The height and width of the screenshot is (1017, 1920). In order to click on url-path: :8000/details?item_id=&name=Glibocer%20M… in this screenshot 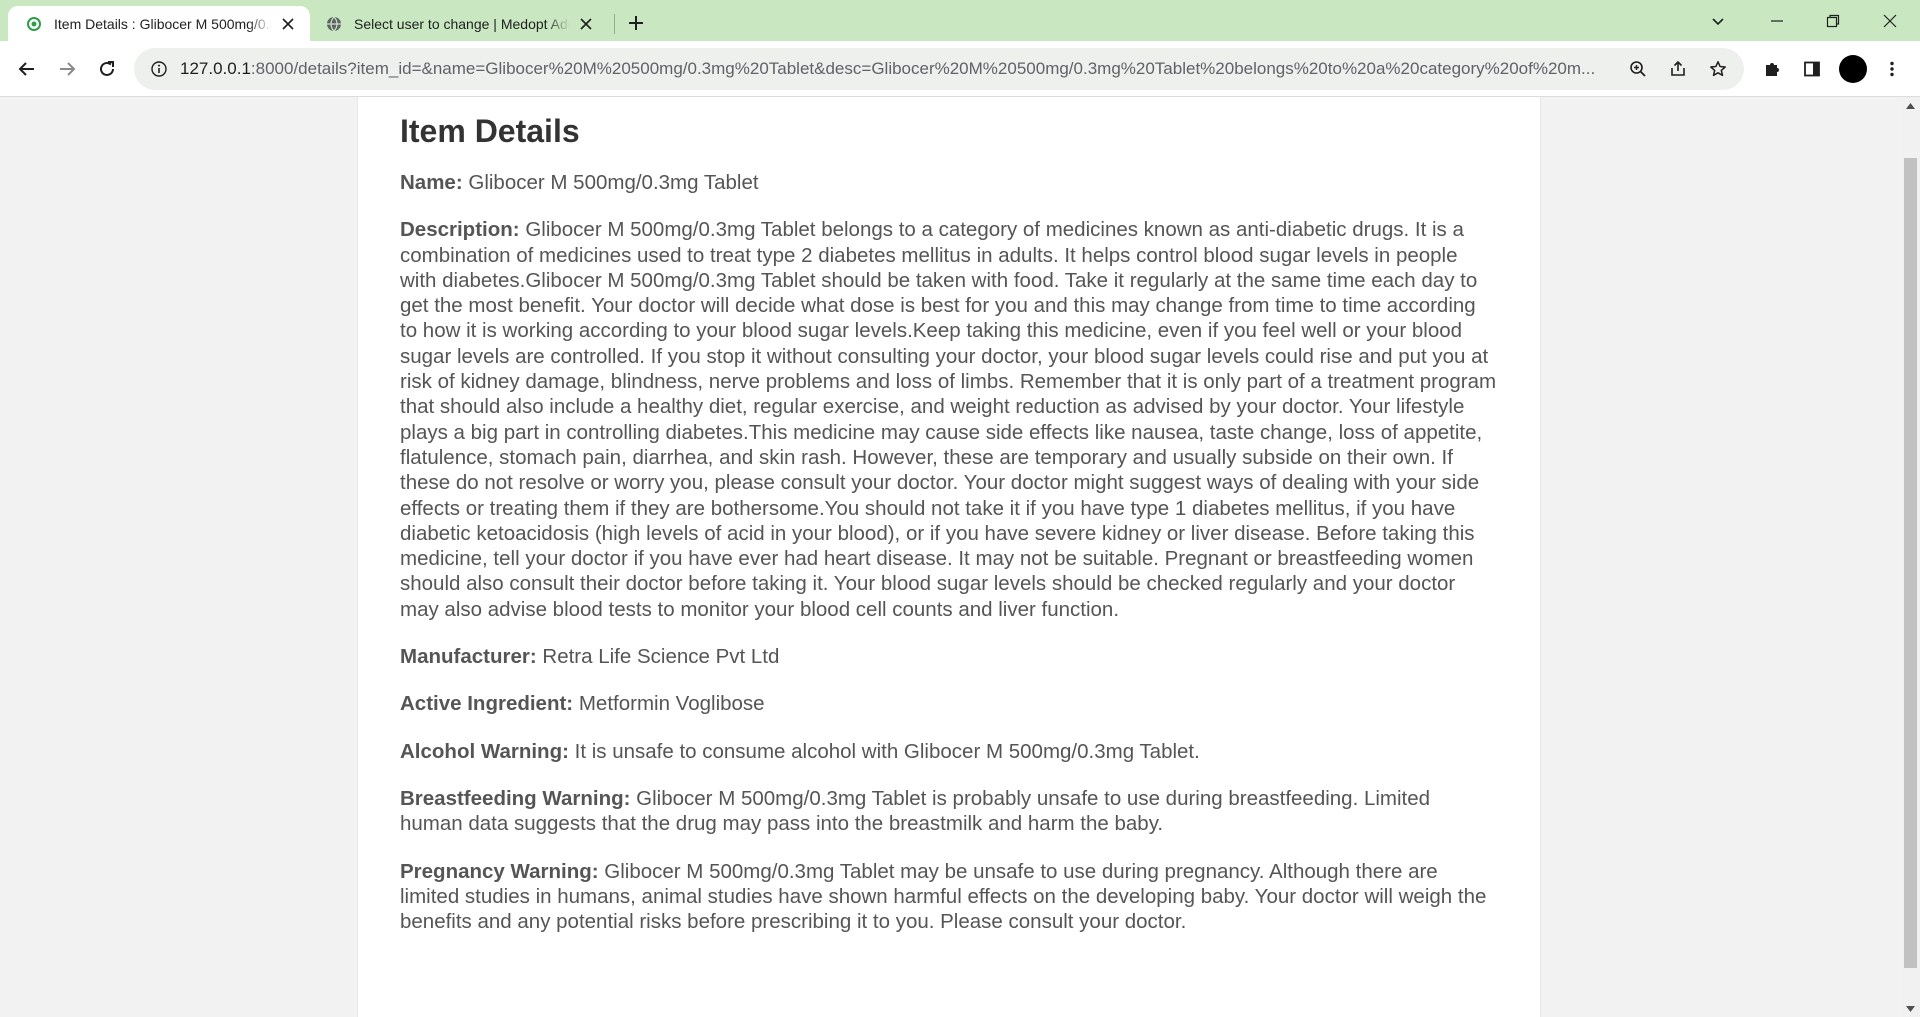, I will do `click(923, 68)`.